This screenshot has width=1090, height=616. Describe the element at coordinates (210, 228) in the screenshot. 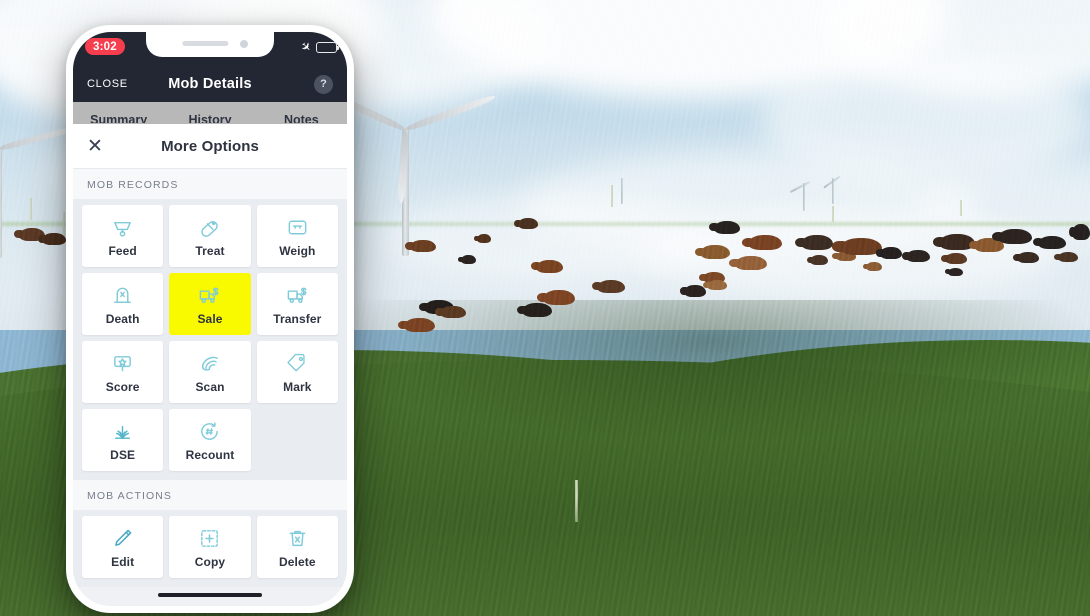

I see `pill-icon` at that location.